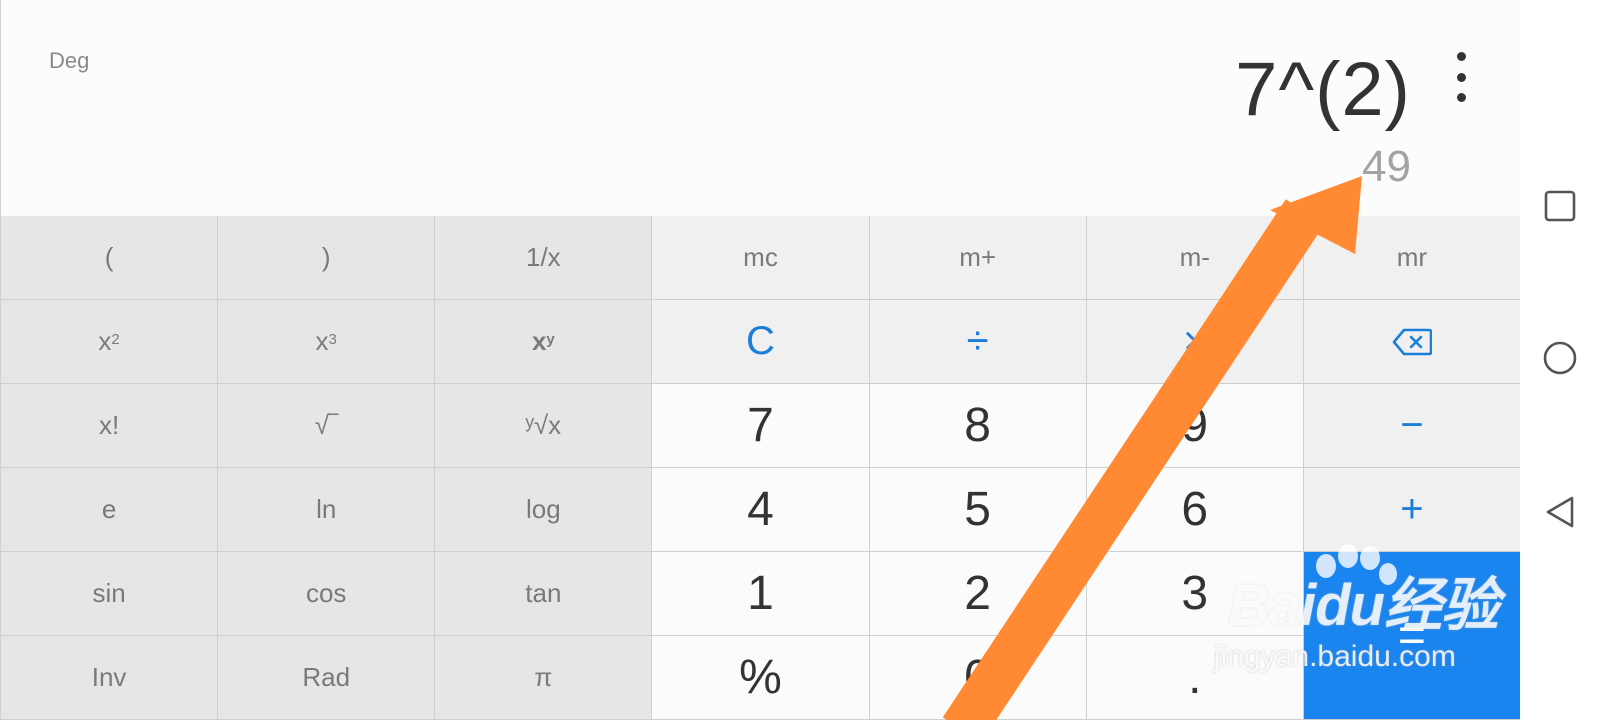 This screenshot has height=720, width=1600. What do you see at coordinates (327, 510) in the screenshot?
I see `ln-key: ln` at bounding box center [327, 510].